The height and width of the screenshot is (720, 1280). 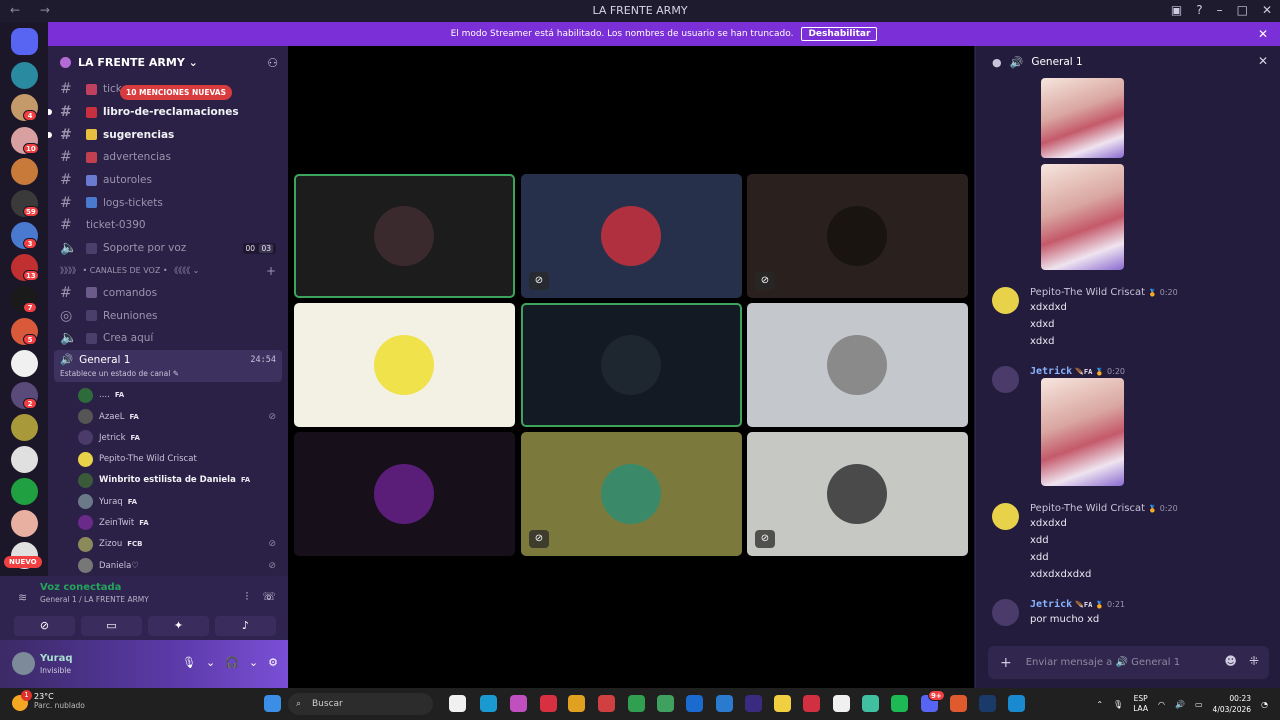 I want to click on headphones-icon: 🎧, so click(x=232, y=662).